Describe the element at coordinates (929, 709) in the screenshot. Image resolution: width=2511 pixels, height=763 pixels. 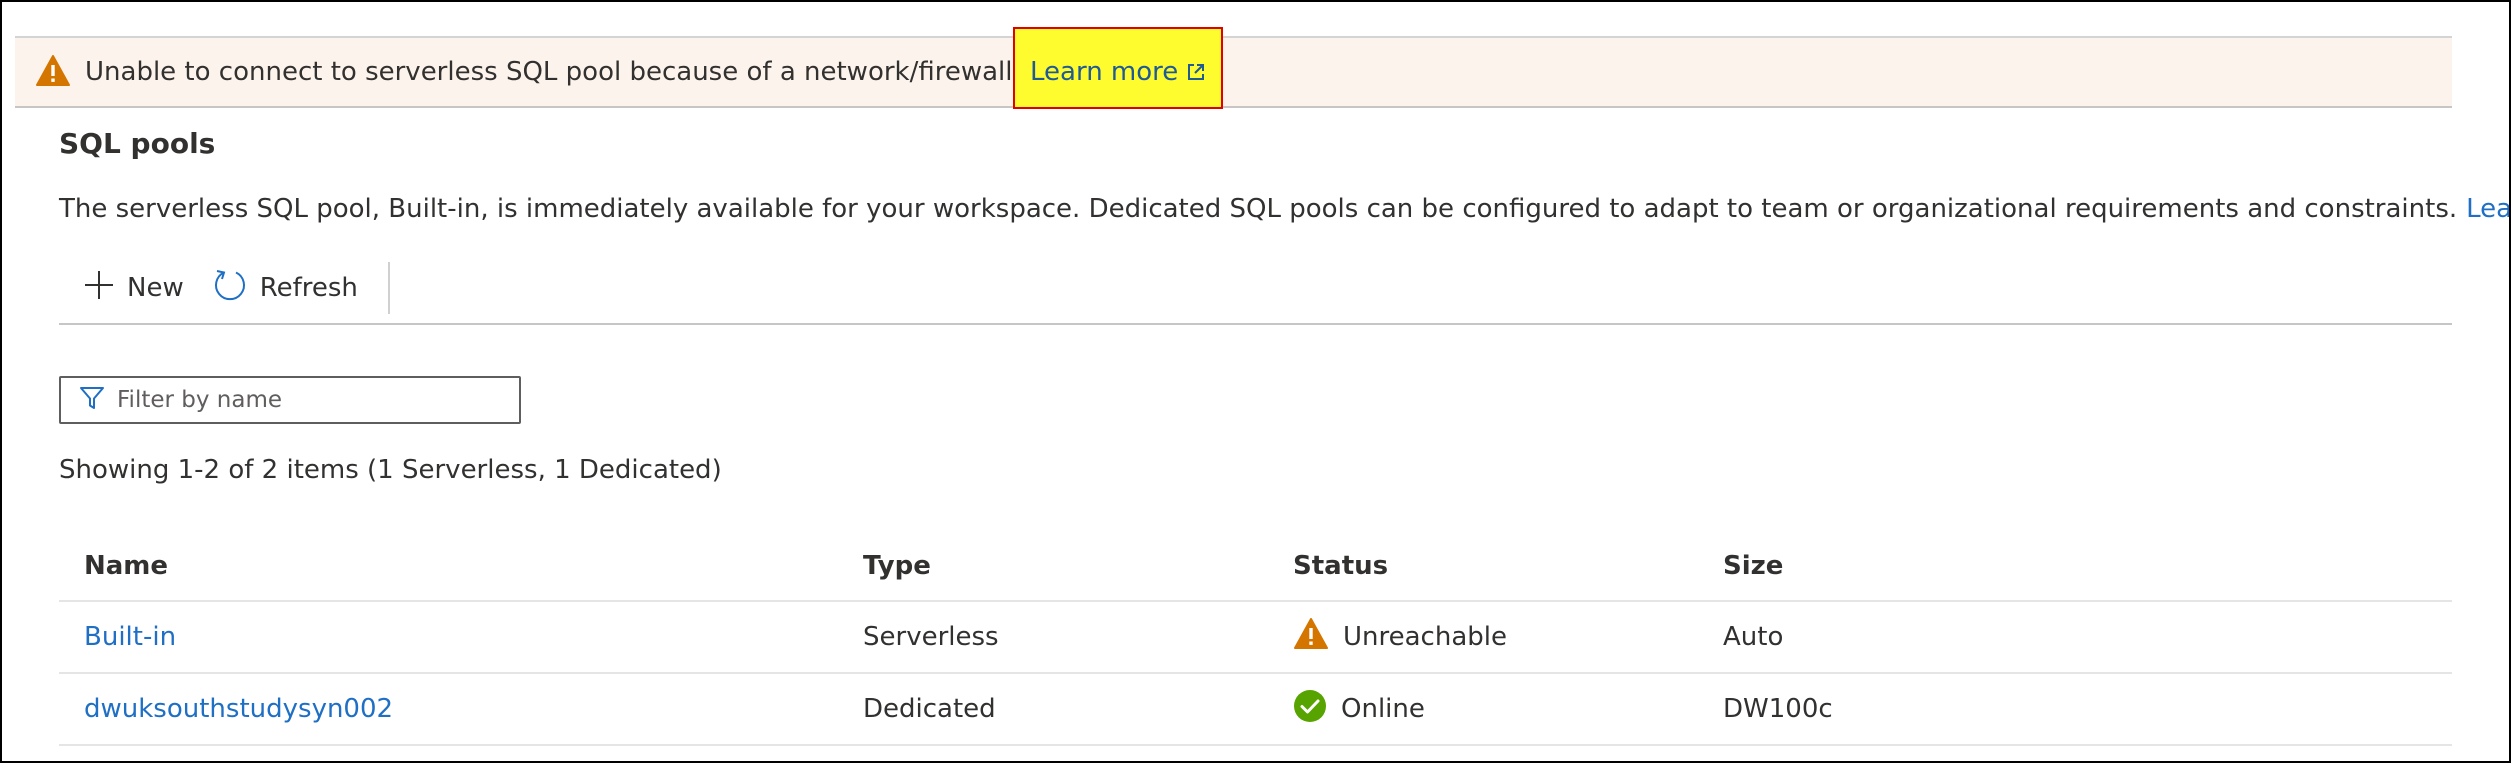
I see `pool-type: Dedicated` at that location.